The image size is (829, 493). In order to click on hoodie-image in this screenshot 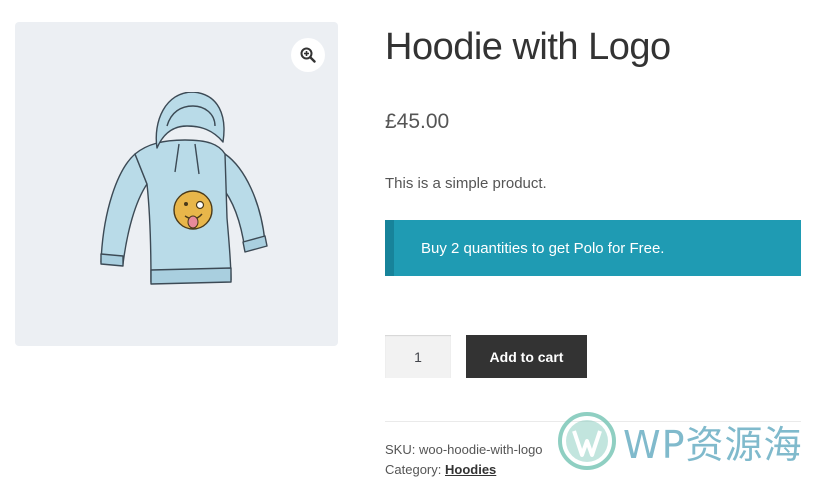, I will do `click(184, 188)`.